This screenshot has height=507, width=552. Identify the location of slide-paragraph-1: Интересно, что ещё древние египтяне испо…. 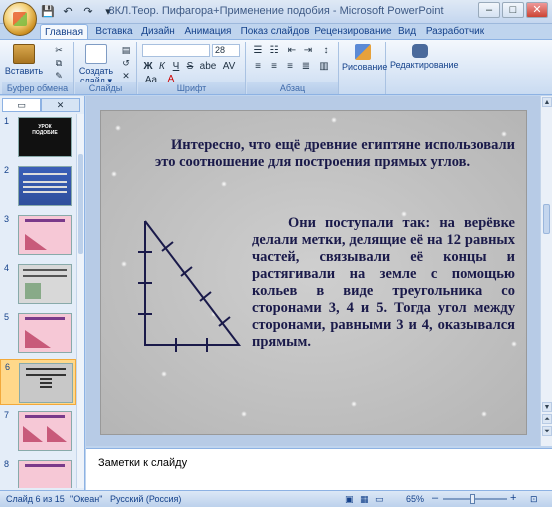
(335, 154).